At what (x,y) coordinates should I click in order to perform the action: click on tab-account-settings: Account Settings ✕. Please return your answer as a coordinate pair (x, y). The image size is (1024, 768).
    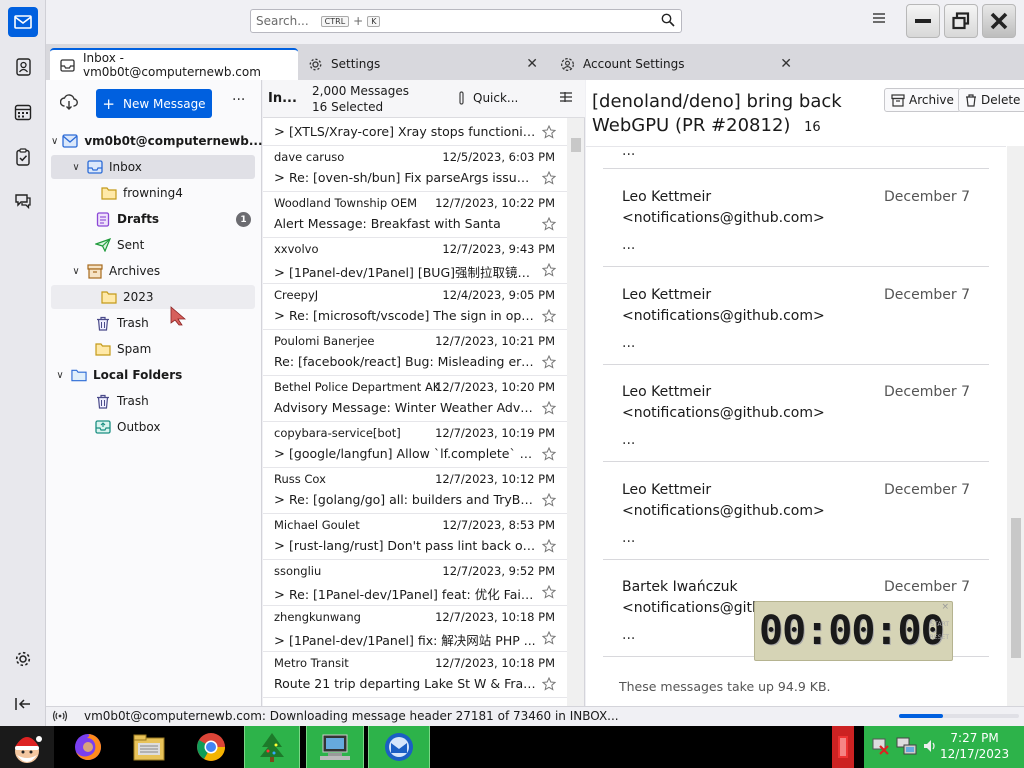
    Looking at the image, I should click on (675, 64).